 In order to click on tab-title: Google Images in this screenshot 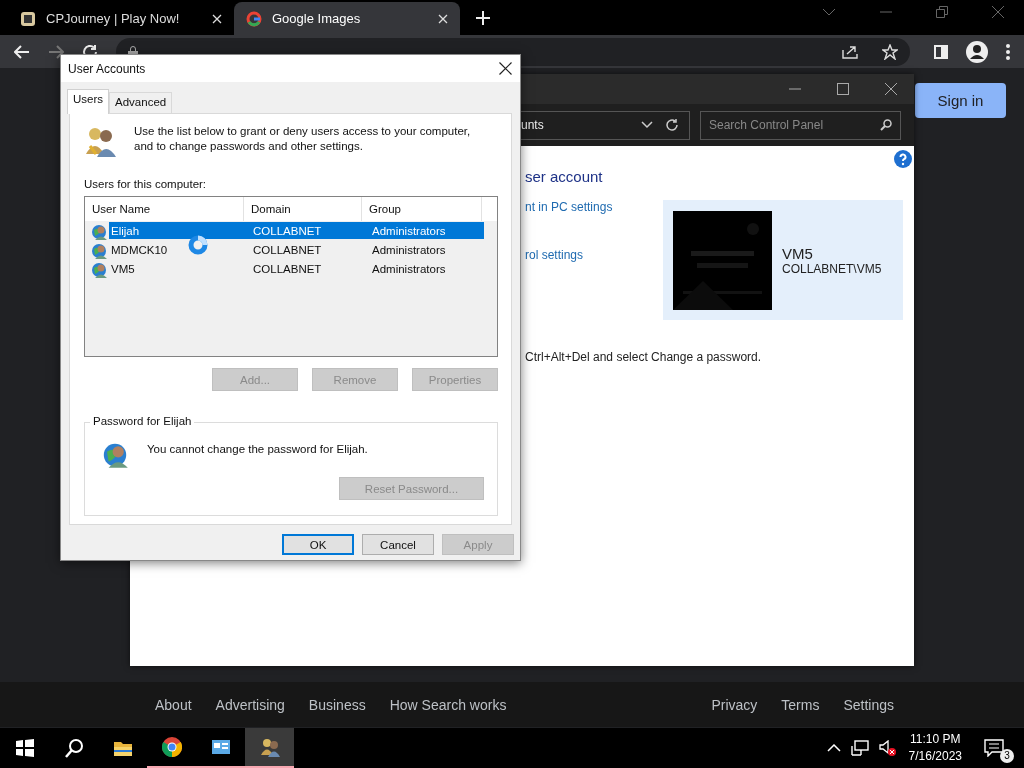, I will do `click(317, 18)`.